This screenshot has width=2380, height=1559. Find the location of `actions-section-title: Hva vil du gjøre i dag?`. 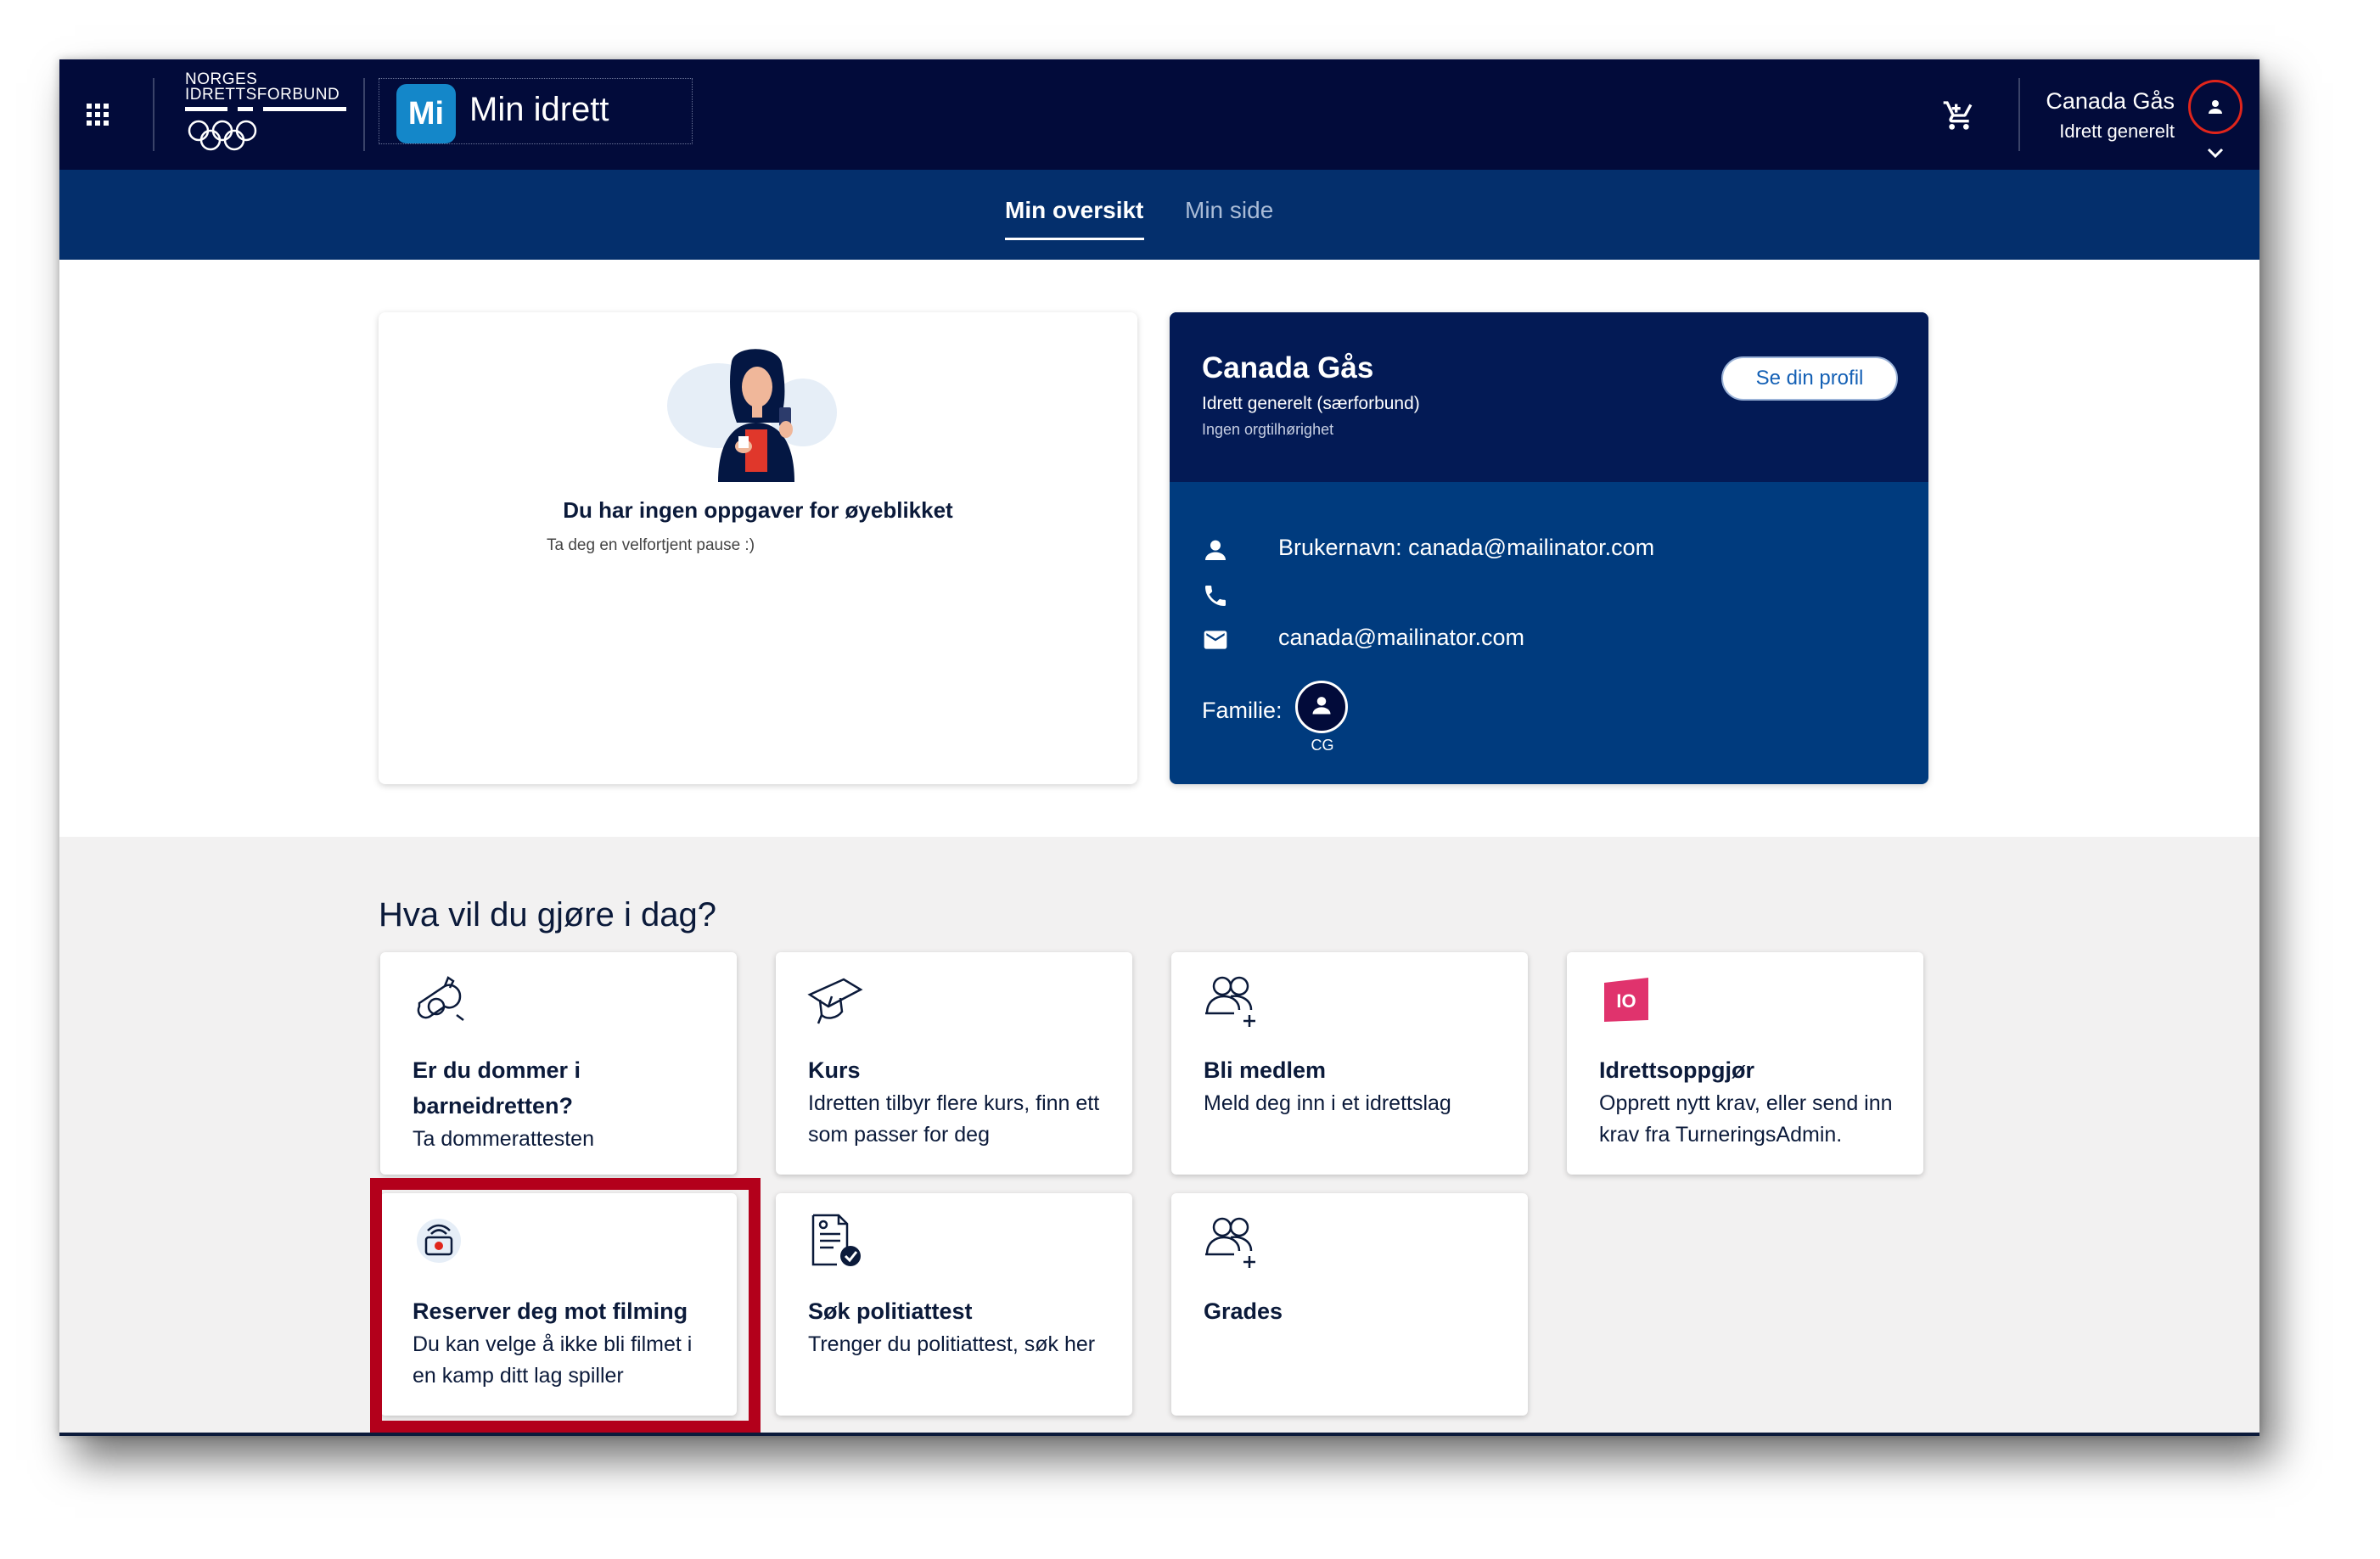

actions-section-title: Hva vil du gjøre i dag? is located at coordinates (547, 915).